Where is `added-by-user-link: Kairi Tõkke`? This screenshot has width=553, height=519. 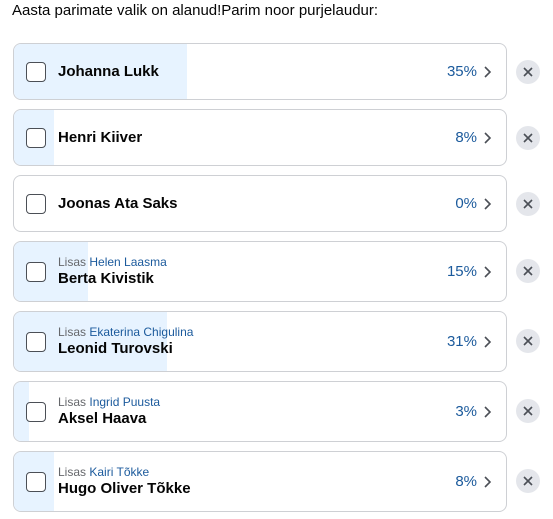 added-by-user-link: Kairi Tõkke is located at coordinates (119, 472).